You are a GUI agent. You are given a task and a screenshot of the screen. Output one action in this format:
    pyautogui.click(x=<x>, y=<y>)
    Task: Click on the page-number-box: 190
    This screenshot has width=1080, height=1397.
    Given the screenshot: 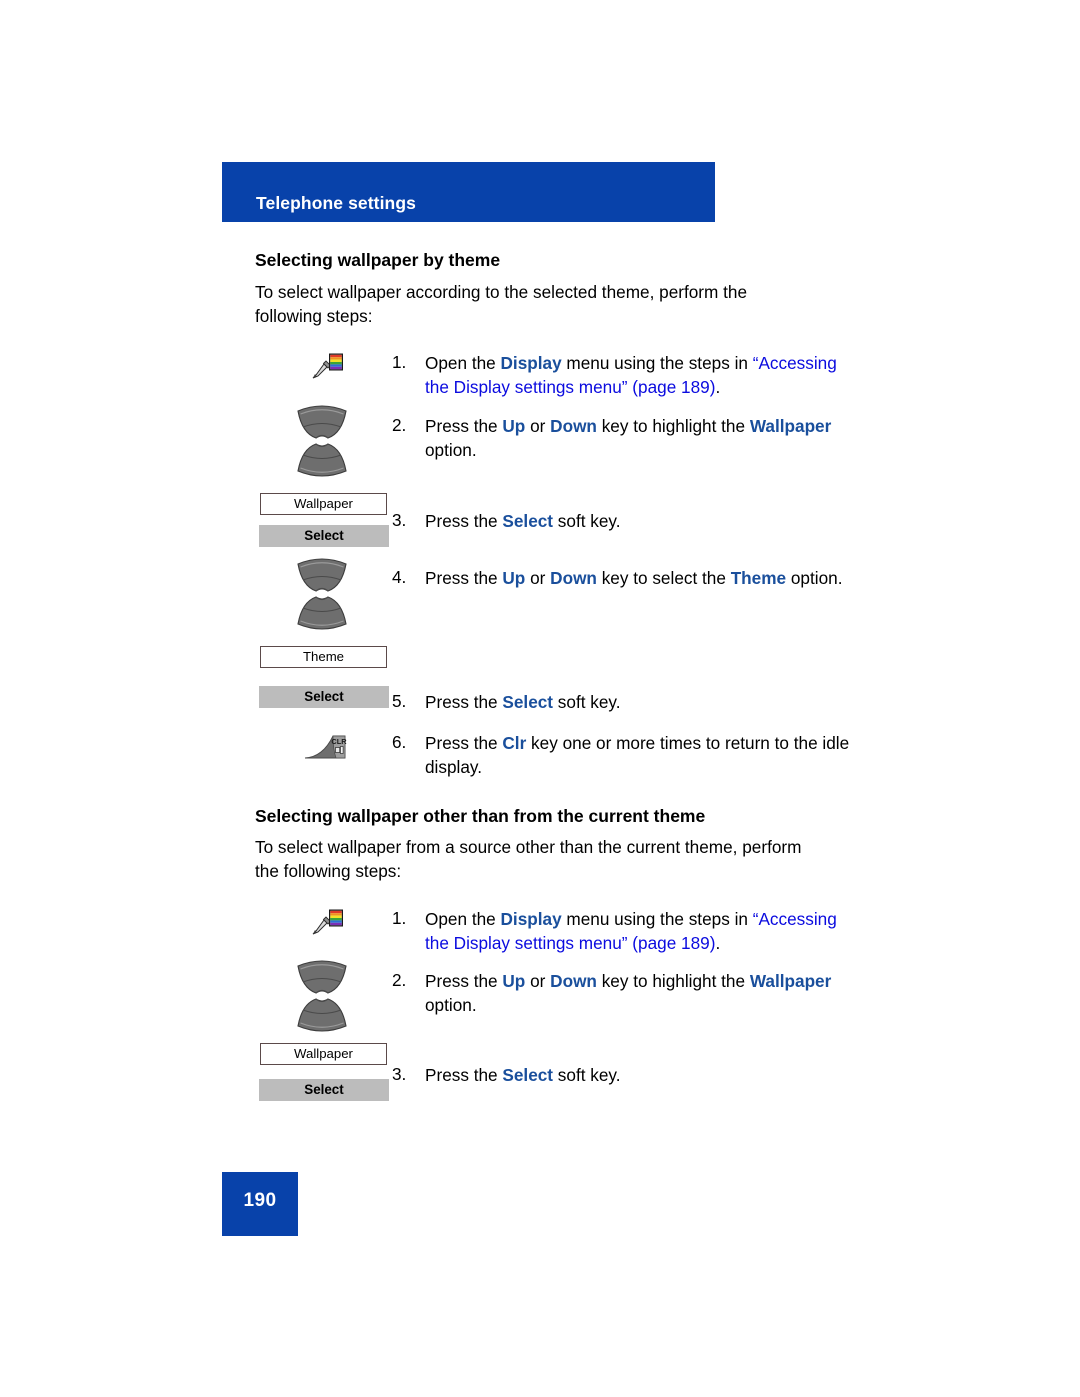 What is the action you would take?
    pyautogui.click(x=260, y=1204)
    